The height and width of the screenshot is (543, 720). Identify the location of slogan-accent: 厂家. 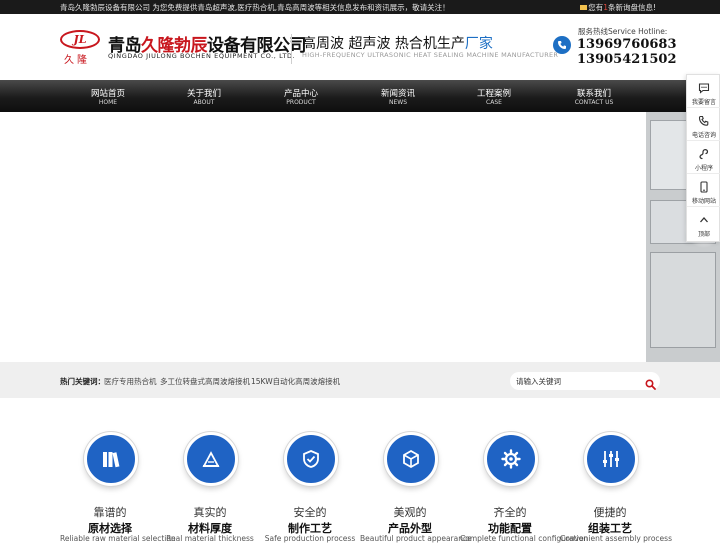
(478, 44).